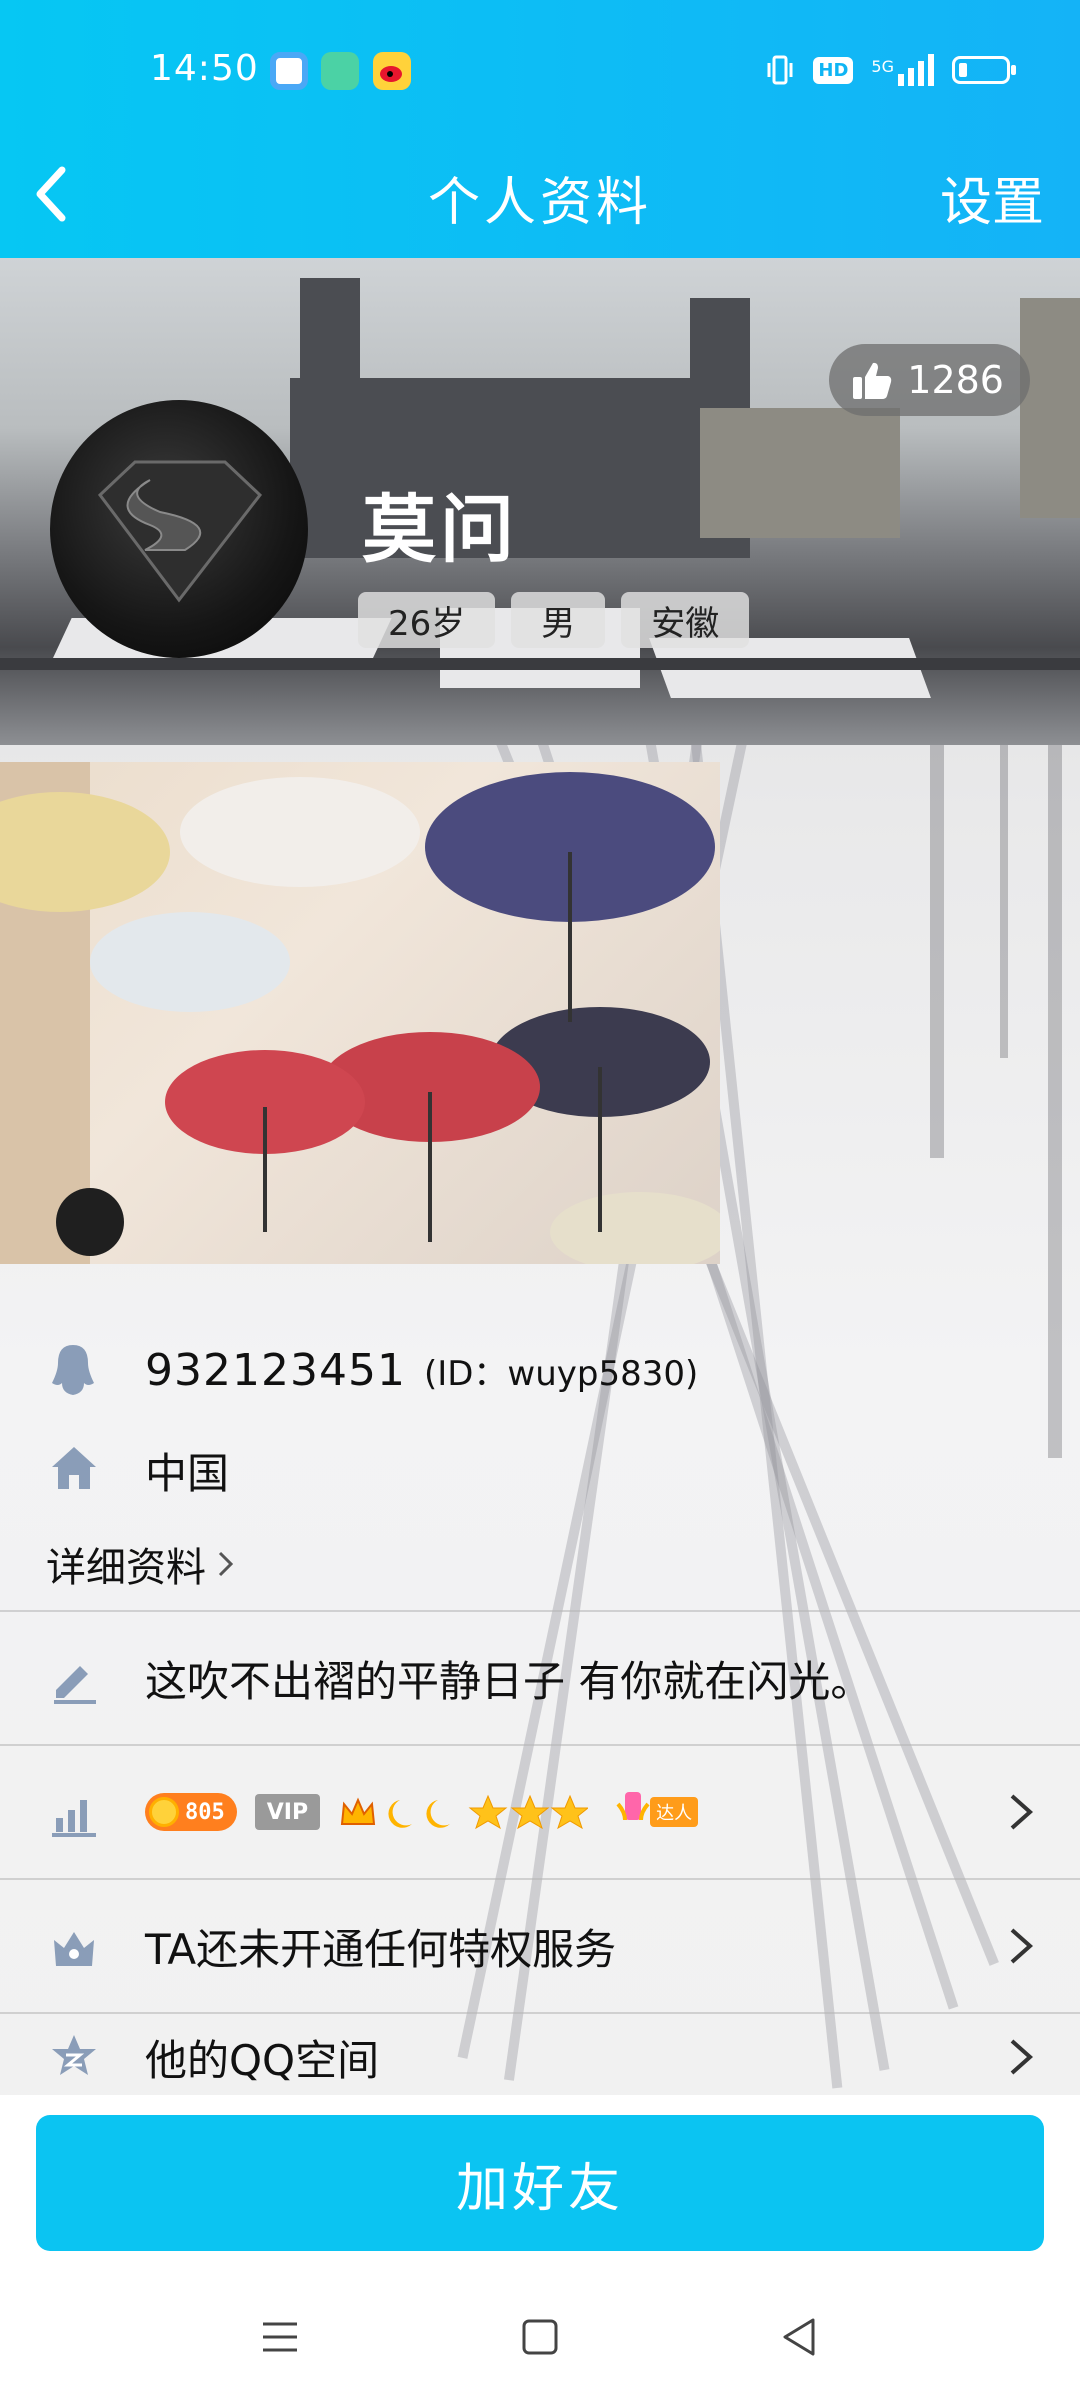 The height and width of the screenshot is (2400, 1080). What do you see at coordinates (633, 1806) in the screenshot?
I see `expert-icon` at bounding box center [633, 1806].